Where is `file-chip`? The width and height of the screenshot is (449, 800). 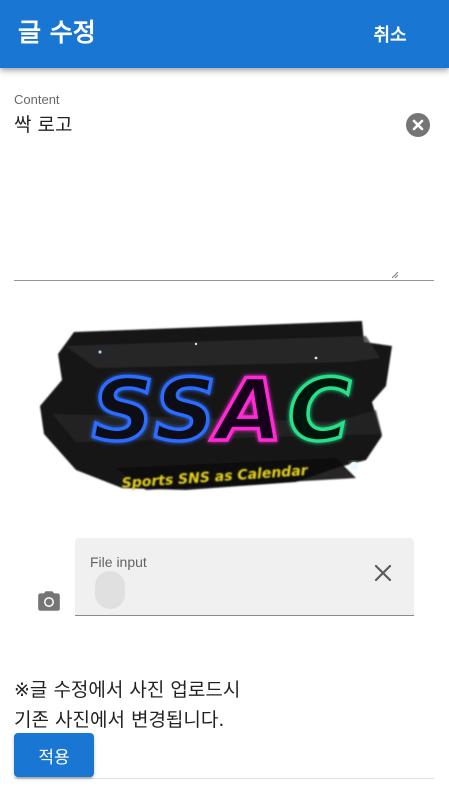
file-chip is located at coordinates (110, 590).